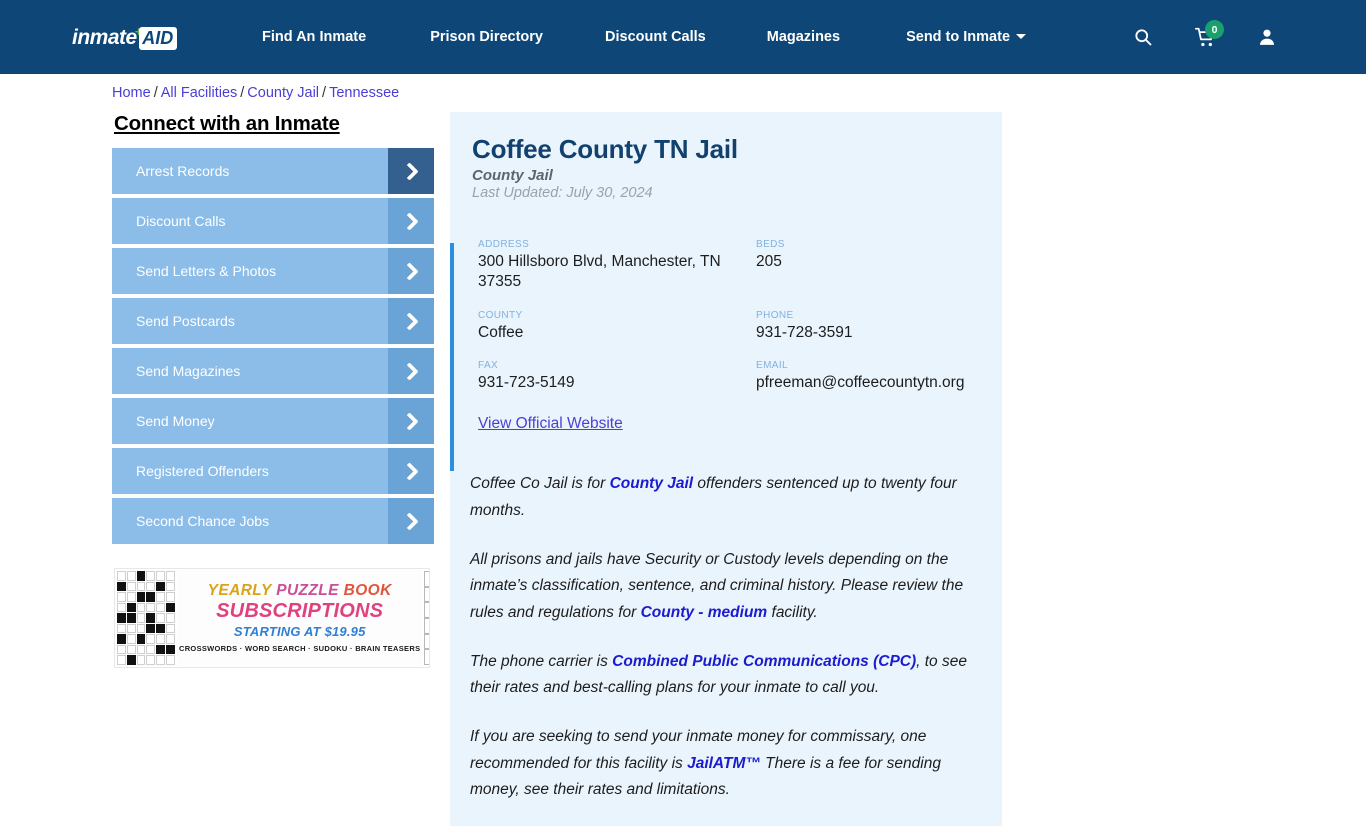  I want to click on sidebar-item-send-letters-photos: Send Letters & Photos, so click(273, 271).